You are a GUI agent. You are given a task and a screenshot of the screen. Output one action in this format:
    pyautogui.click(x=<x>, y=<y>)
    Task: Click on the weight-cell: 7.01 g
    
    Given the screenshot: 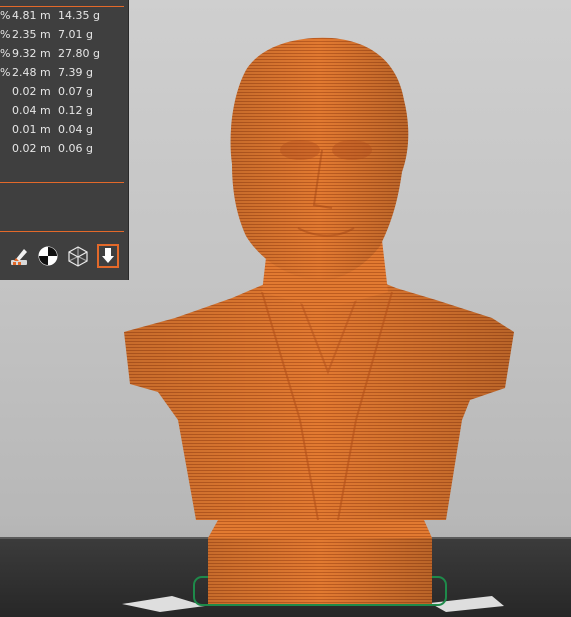 What is the action you would take?
    pyautogui.click(x=75, y=34)
    